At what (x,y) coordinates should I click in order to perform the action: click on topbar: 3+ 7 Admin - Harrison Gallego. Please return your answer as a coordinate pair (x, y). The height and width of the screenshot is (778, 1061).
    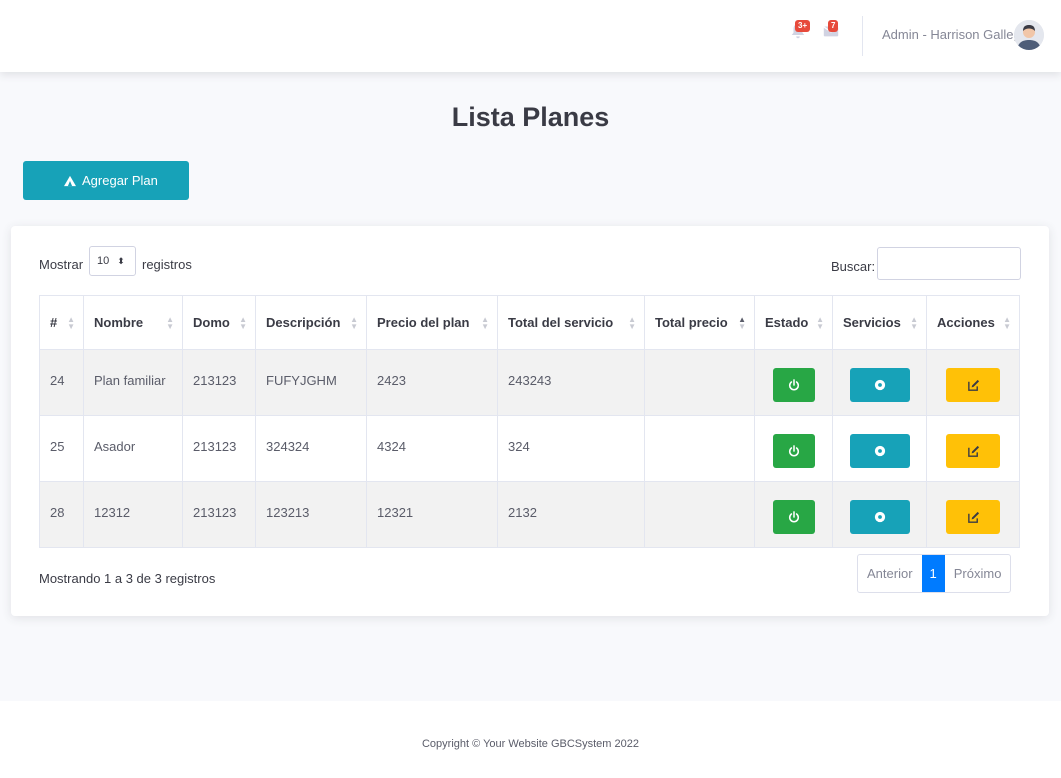
    Looking at the image, I should click on (530, 36).